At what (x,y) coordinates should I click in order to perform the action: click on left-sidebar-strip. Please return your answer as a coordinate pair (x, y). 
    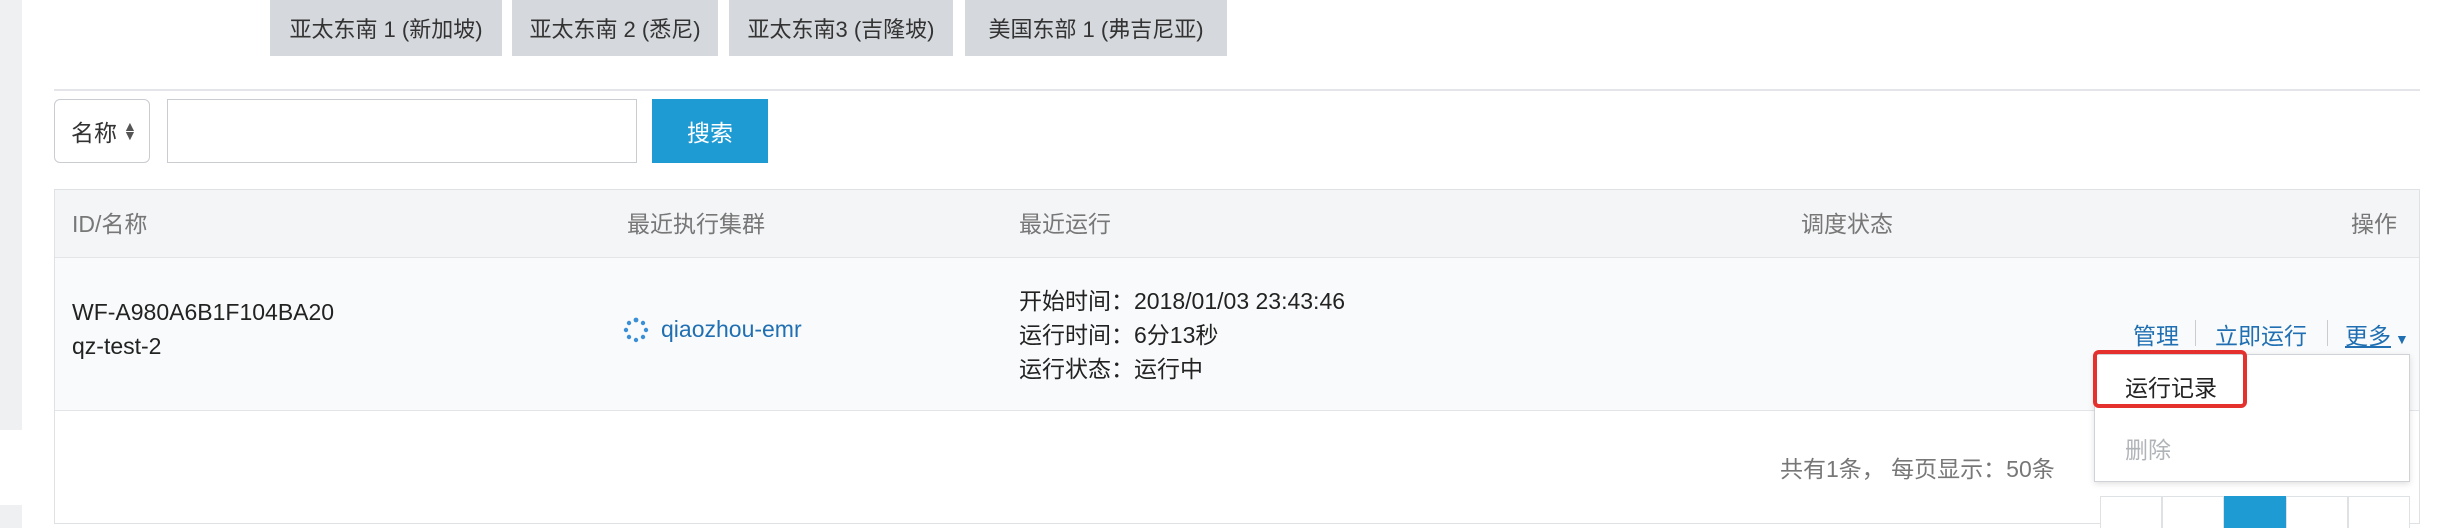
    Looking at the image, I should click on (11, 215).